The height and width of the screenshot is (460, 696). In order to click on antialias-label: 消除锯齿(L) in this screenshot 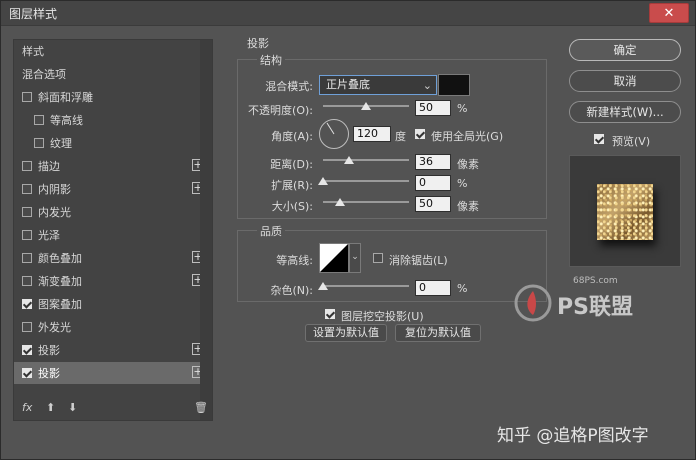, I will do `click(418, 260)`.